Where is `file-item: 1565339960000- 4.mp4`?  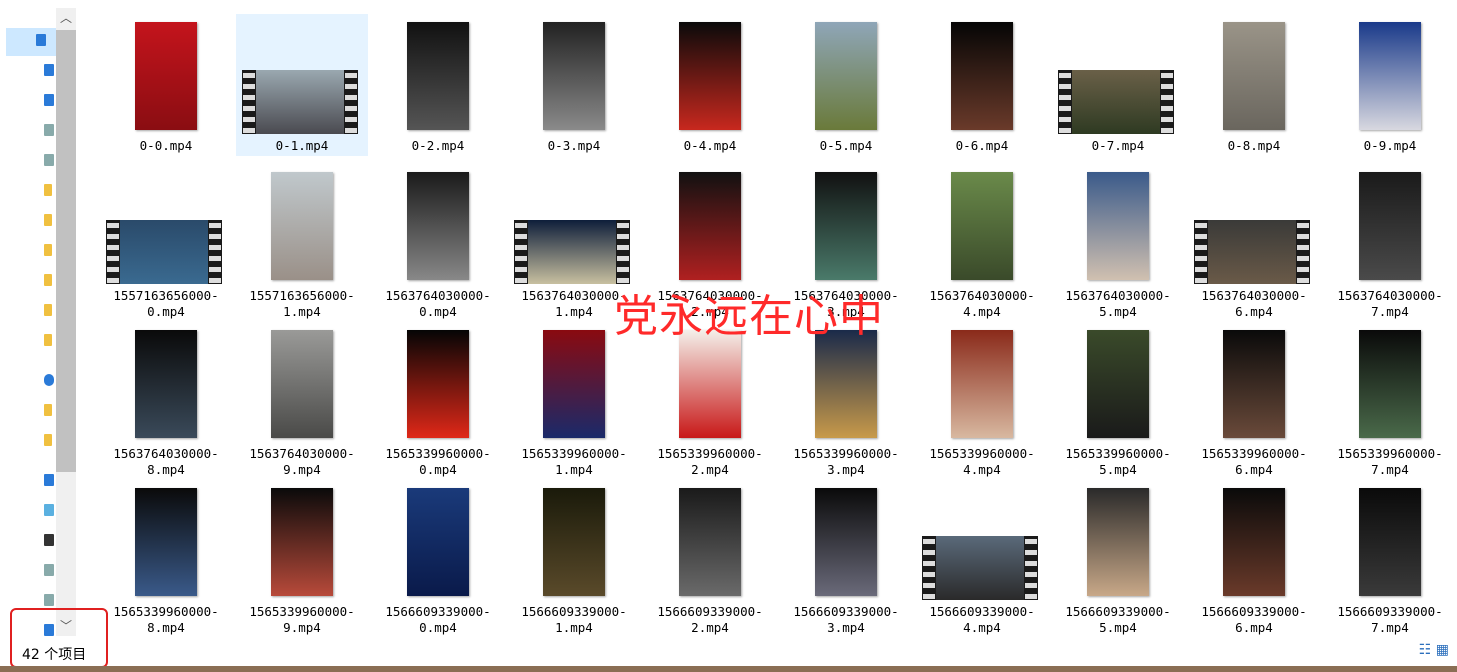
file-item: 1565339960000- 4.mp4 is located at coordinates (982, 399).